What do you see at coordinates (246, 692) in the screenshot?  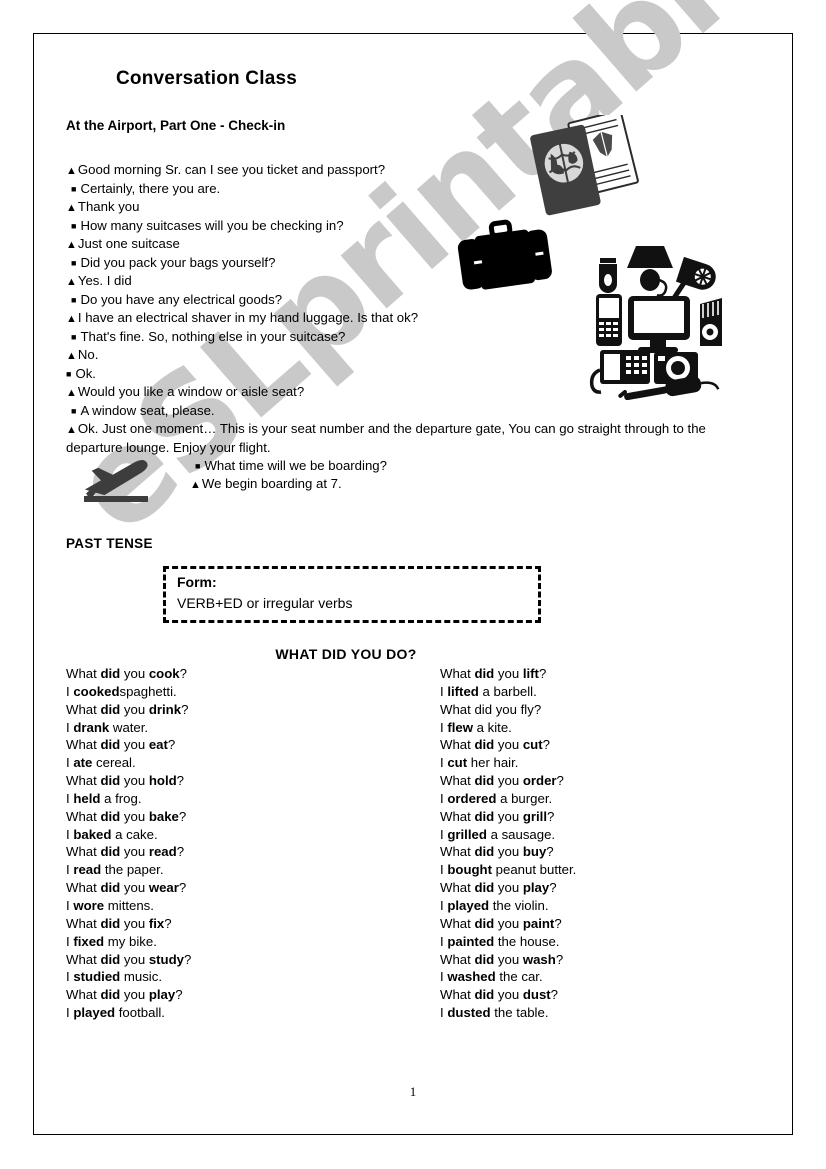 I see `verb-line: I cookedspaghetti.` at bounding box center [246, 692].